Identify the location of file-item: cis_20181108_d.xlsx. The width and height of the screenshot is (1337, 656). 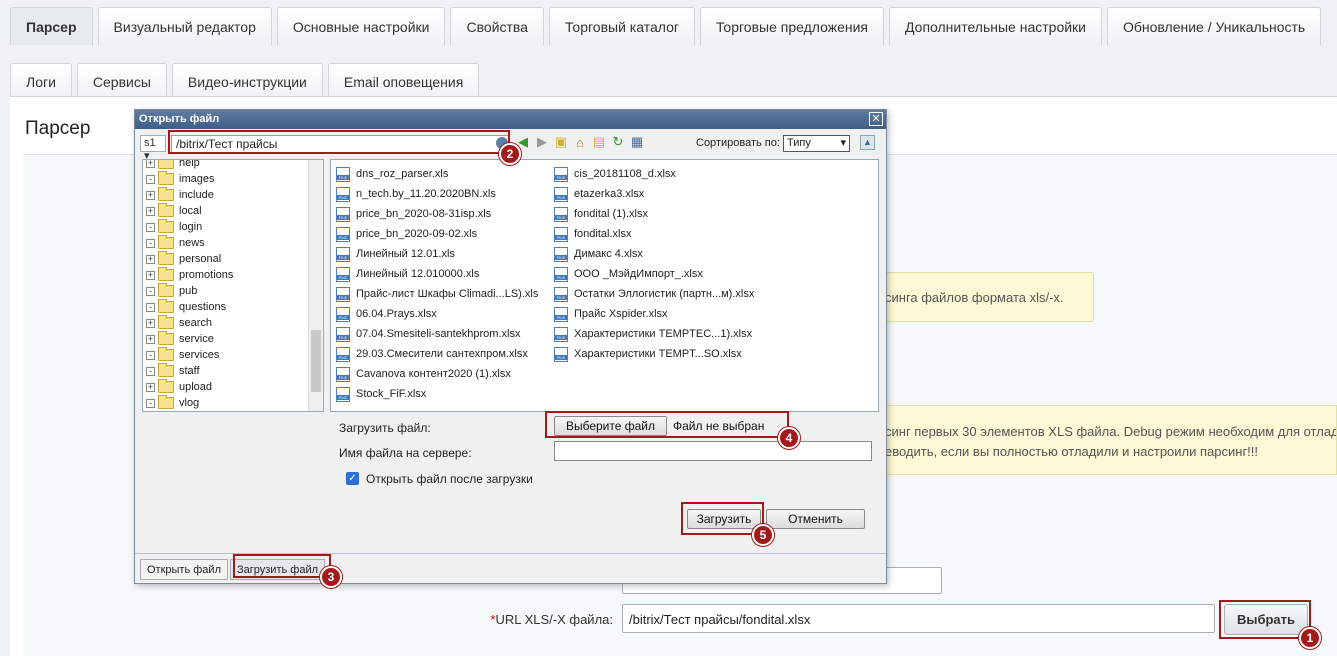
(615, 174).